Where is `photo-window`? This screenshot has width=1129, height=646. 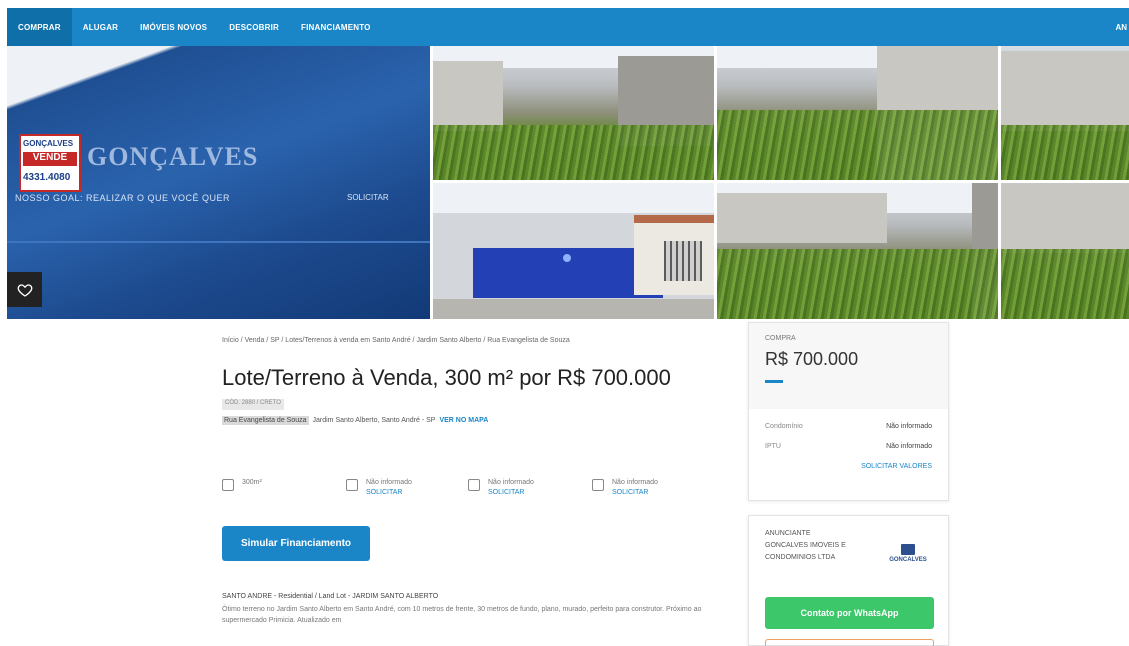
photo-window is located at coordinates (683, 261).